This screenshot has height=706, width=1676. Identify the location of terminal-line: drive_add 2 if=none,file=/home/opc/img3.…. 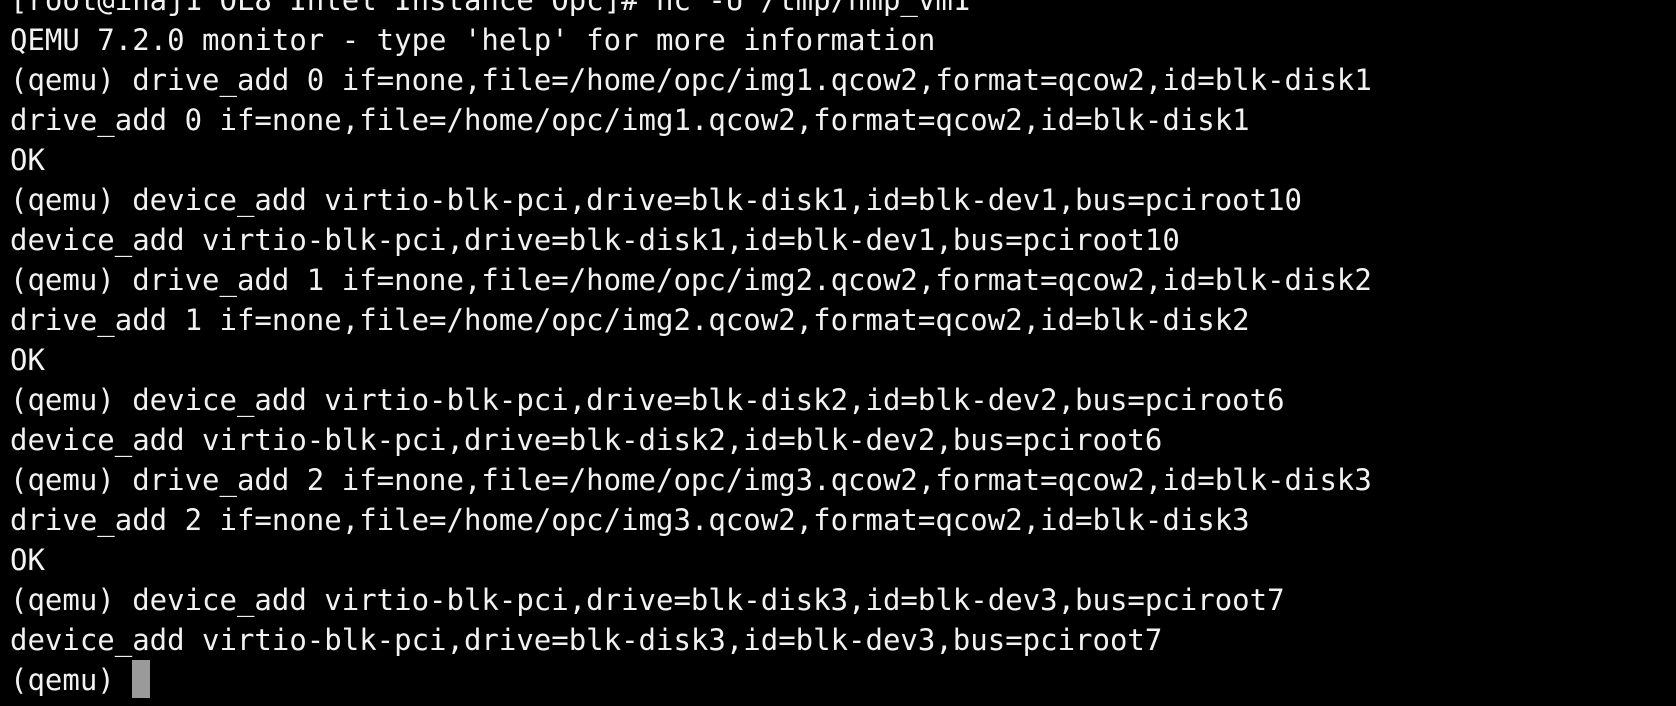
(630, 520).